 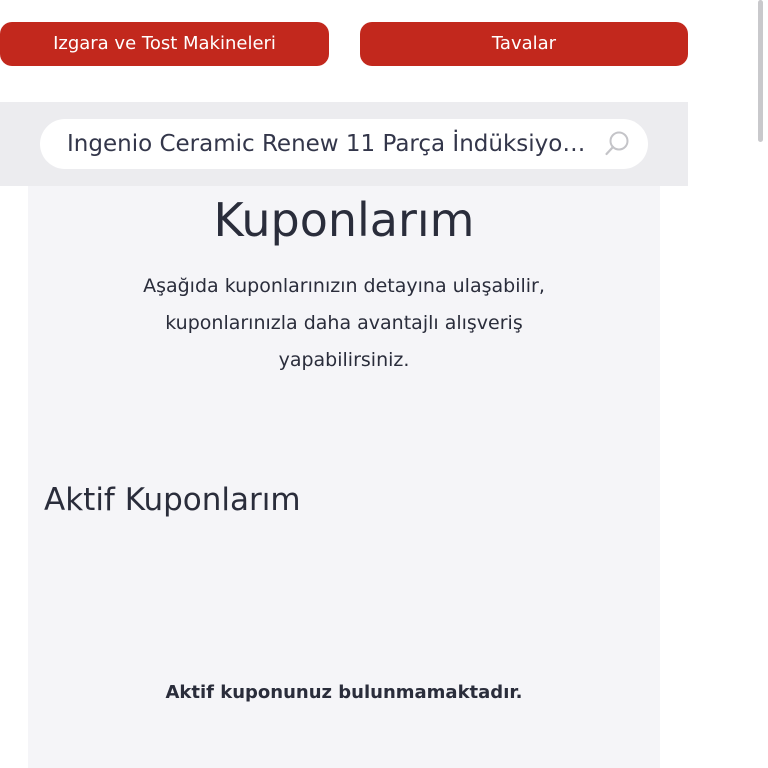 What do you see at coordinates (164, 44) in the screenshot?
I see `category-button-grill-toaster: Izgara ve Tost Makineleri` at bounding box center [164, 44].